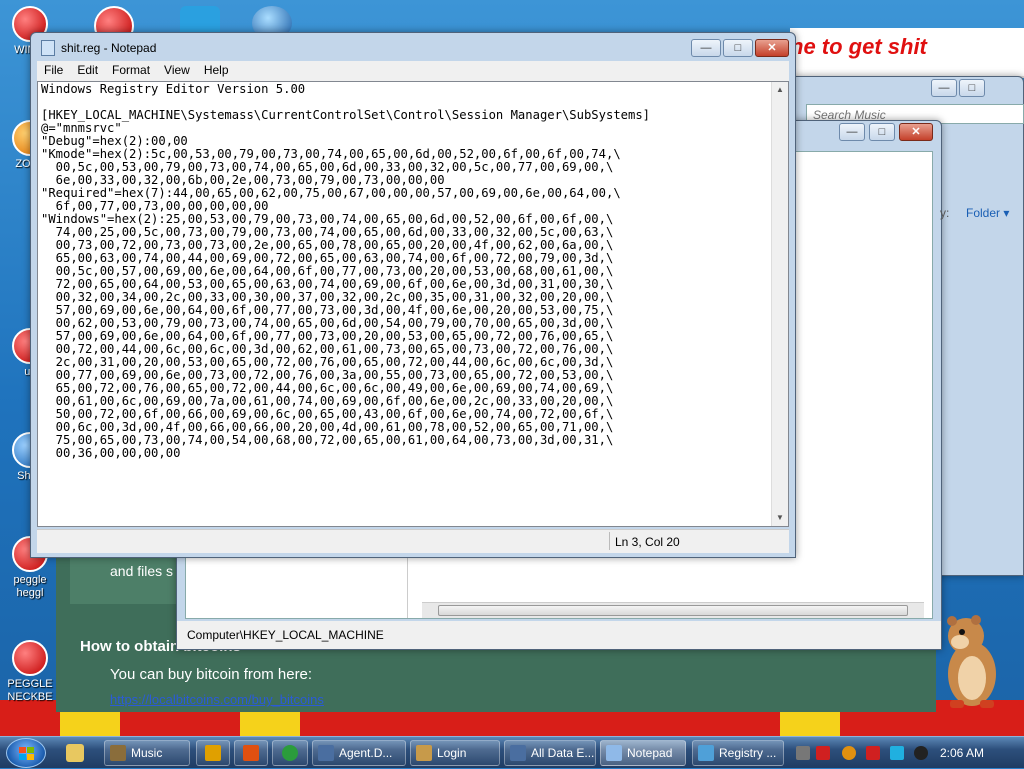  What do you see at coordinates (971, 661) in the screenshot?
I see `hamster-mascot-image` at bounding box center [971, 661].